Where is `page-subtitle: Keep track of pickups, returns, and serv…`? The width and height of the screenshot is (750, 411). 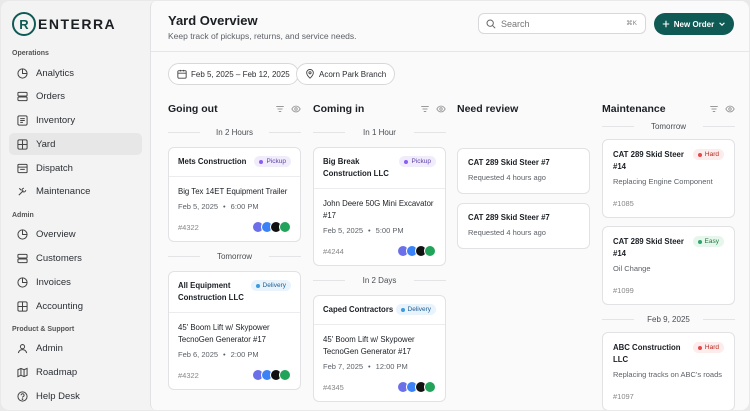
page-subtitle: Keep track of pickups, returns, and serv… is located at coordinates (262, 36).